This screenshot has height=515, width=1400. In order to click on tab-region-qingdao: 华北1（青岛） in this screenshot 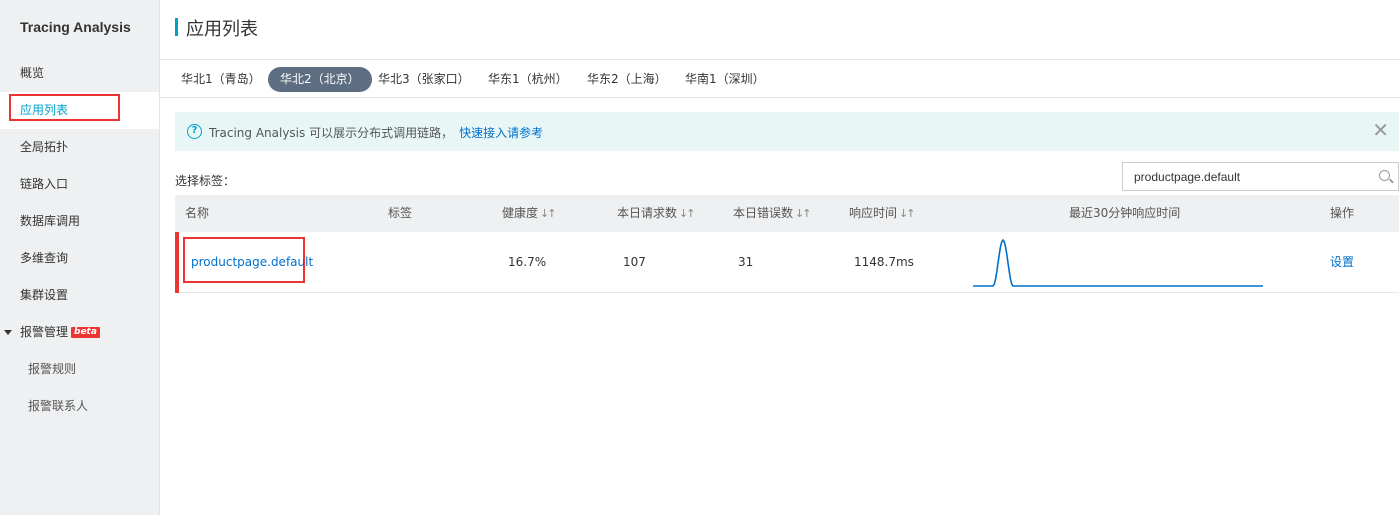, I will do `click(221, 79)`.